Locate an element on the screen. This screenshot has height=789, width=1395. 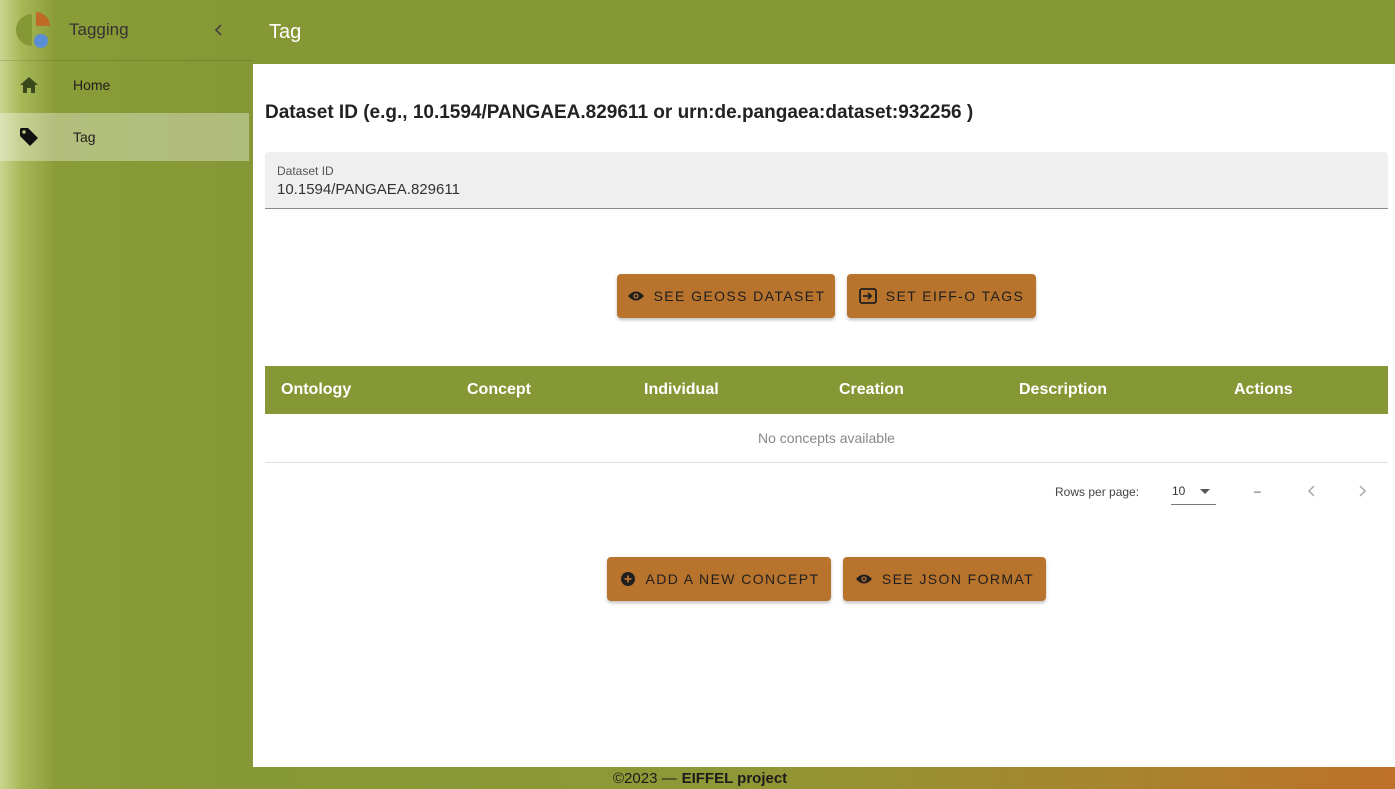
top-app-bar: Tag is located at coordinates (824, 32).